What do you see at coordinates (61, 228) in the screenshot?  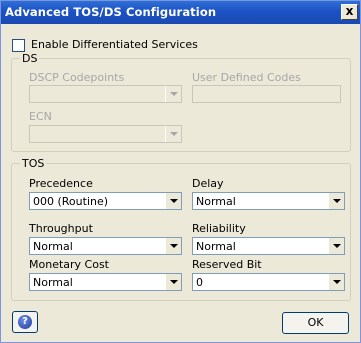 I see `throughput-label: Throughput` at bounding box center [61, 228].